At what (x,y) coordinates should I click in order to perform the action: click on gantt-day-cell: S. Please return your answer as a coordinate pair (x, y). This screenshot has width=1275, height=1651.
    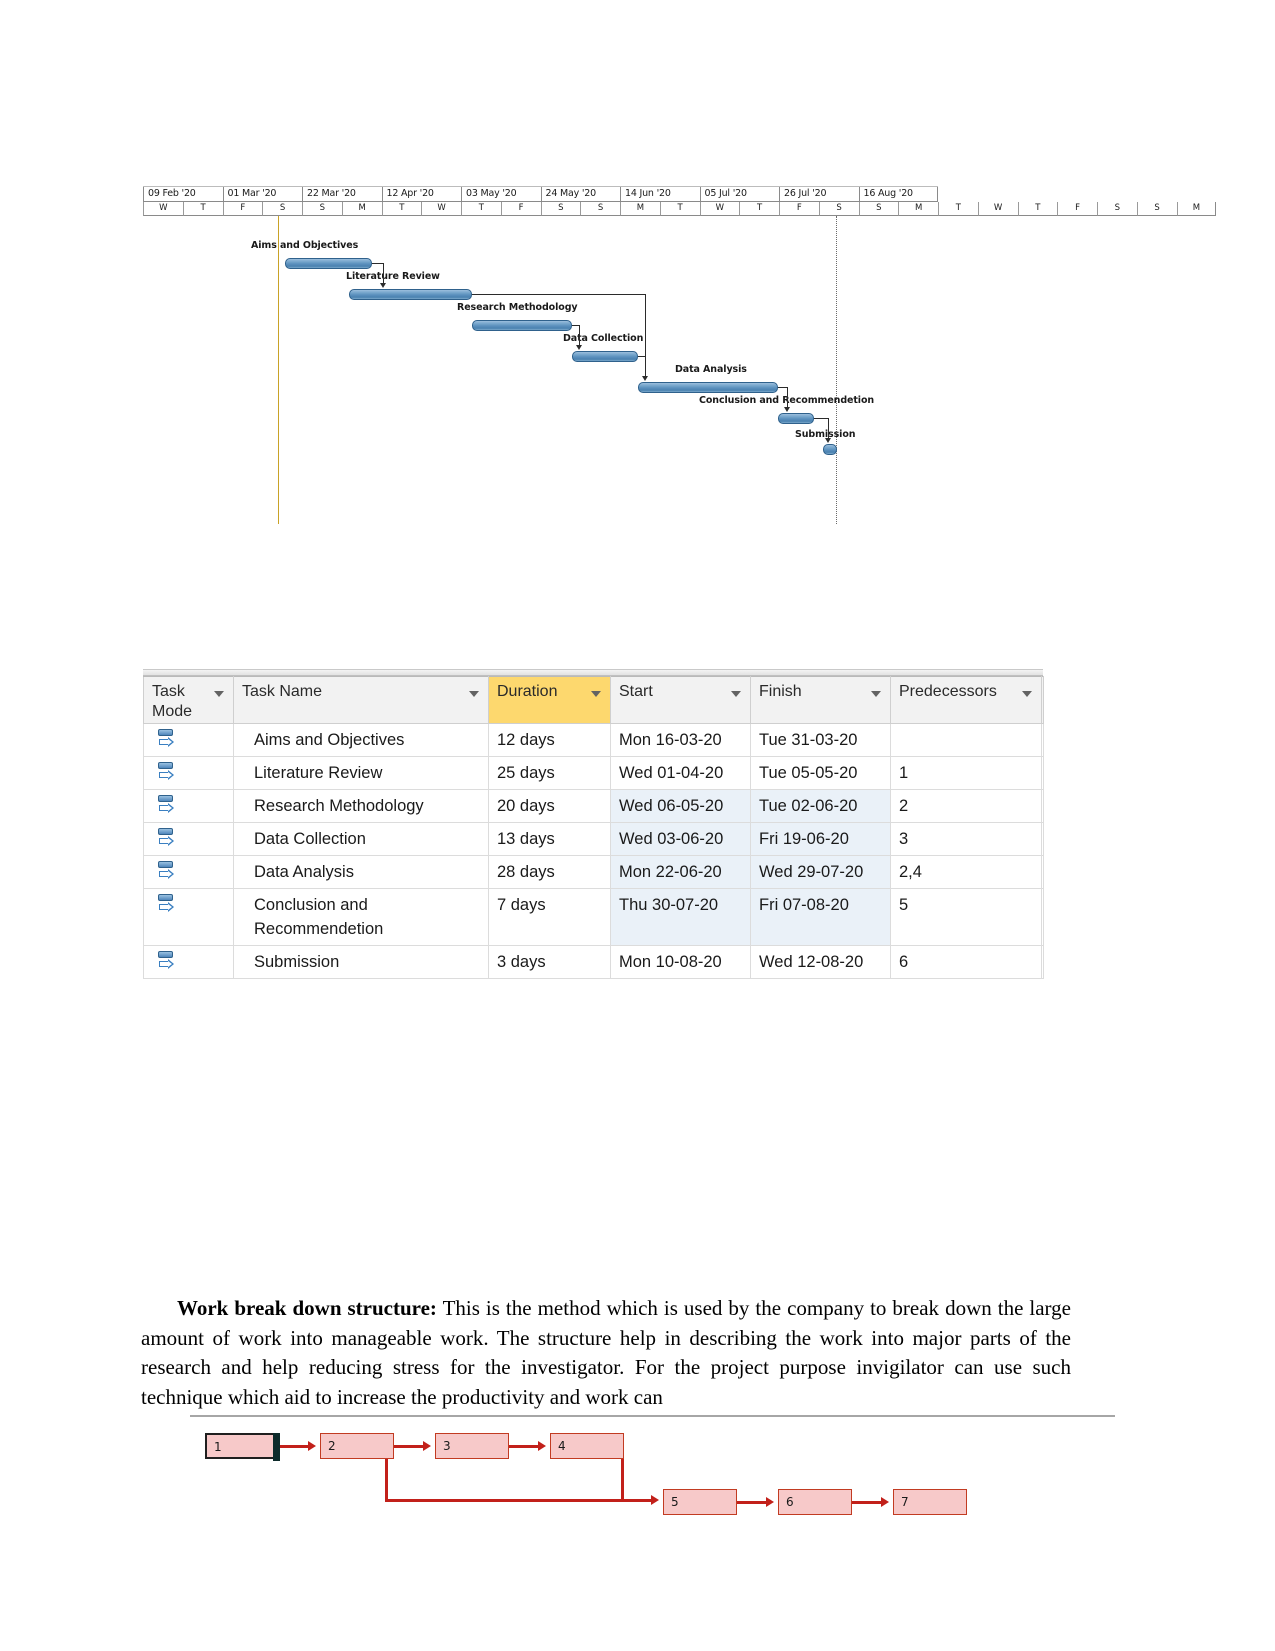
    Looking at the image, I should click on (878, 209).